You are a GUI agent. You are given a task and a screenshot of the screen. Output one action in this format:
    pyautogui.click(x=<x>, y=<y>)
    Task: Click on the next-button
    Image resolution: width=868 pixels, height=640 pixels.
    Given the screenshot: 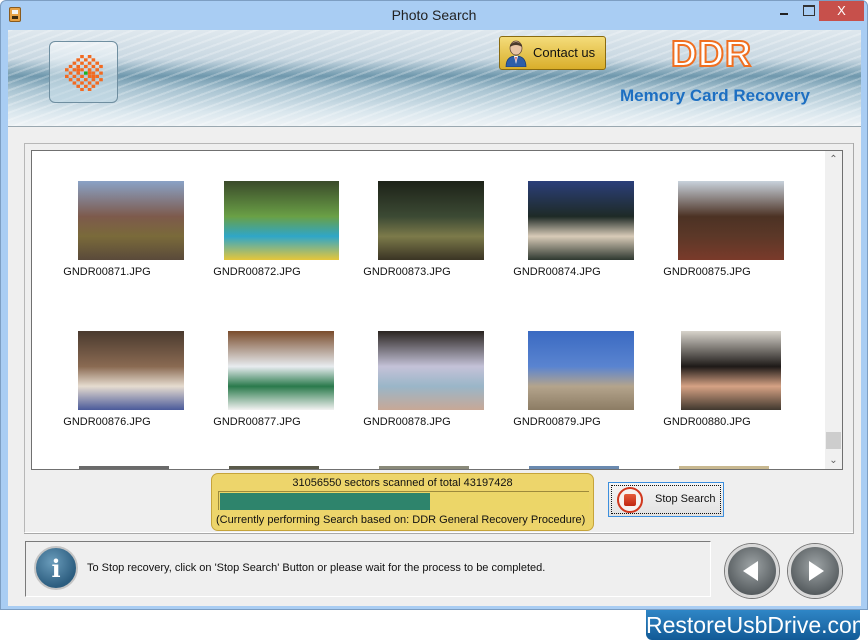 What is the action you would take?
    pyautogui.click(x=815, y=571)
    